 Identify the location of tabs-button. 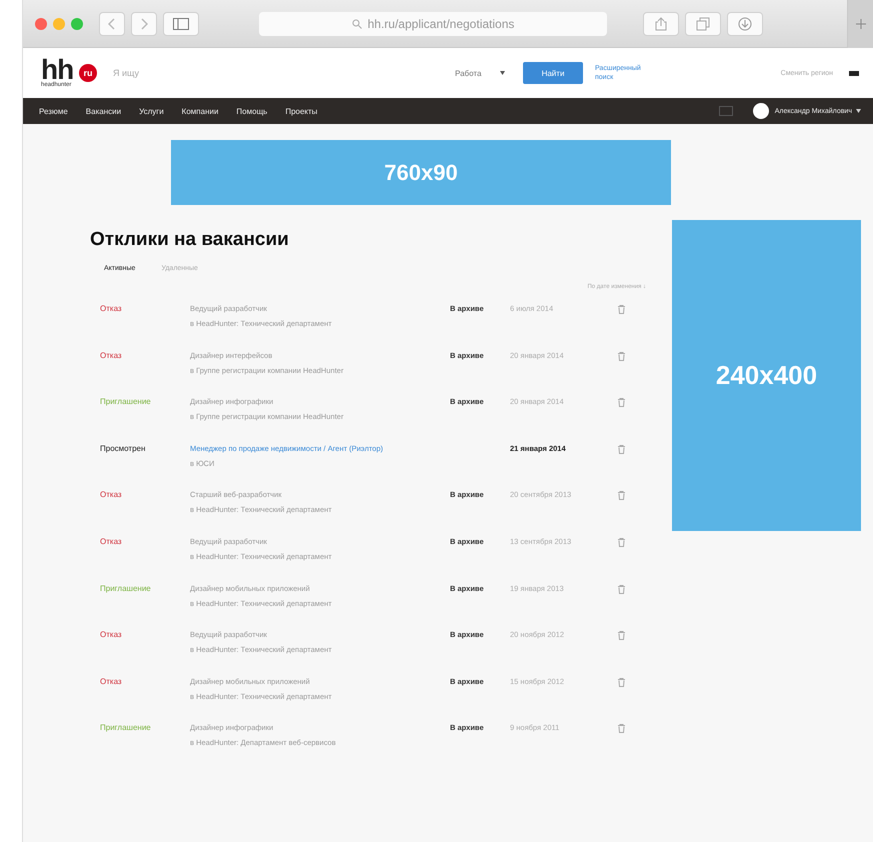
(703, 24).